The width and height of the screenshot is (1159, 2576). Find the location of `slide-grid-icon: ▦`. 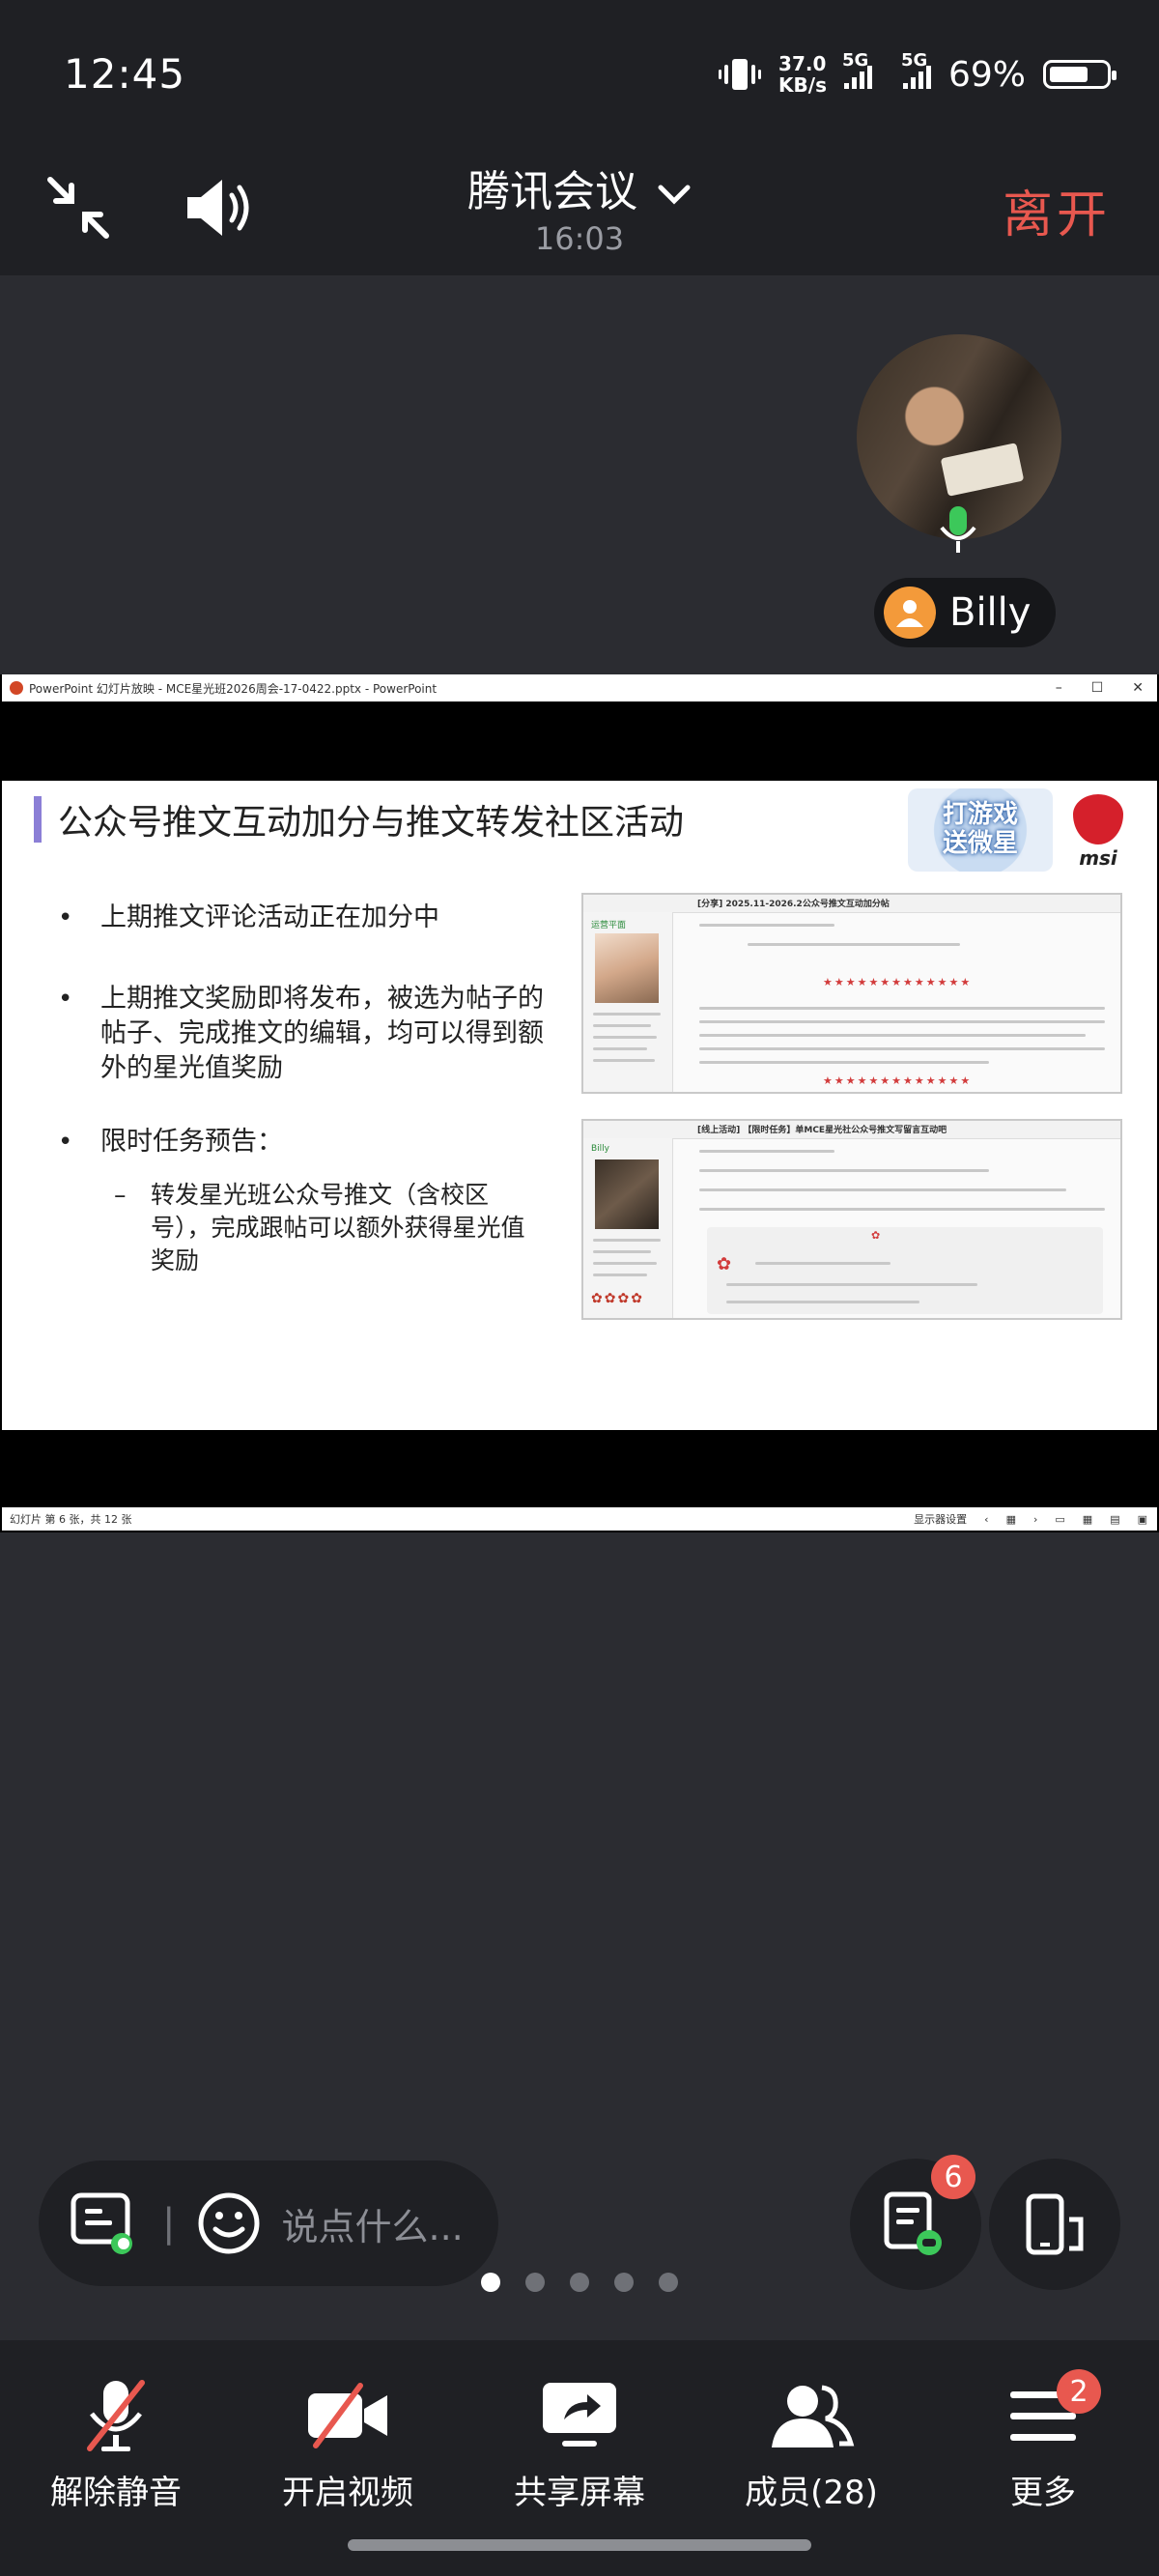

slide-grid-icon: ▦ is located at coordinates (1010, 1519).